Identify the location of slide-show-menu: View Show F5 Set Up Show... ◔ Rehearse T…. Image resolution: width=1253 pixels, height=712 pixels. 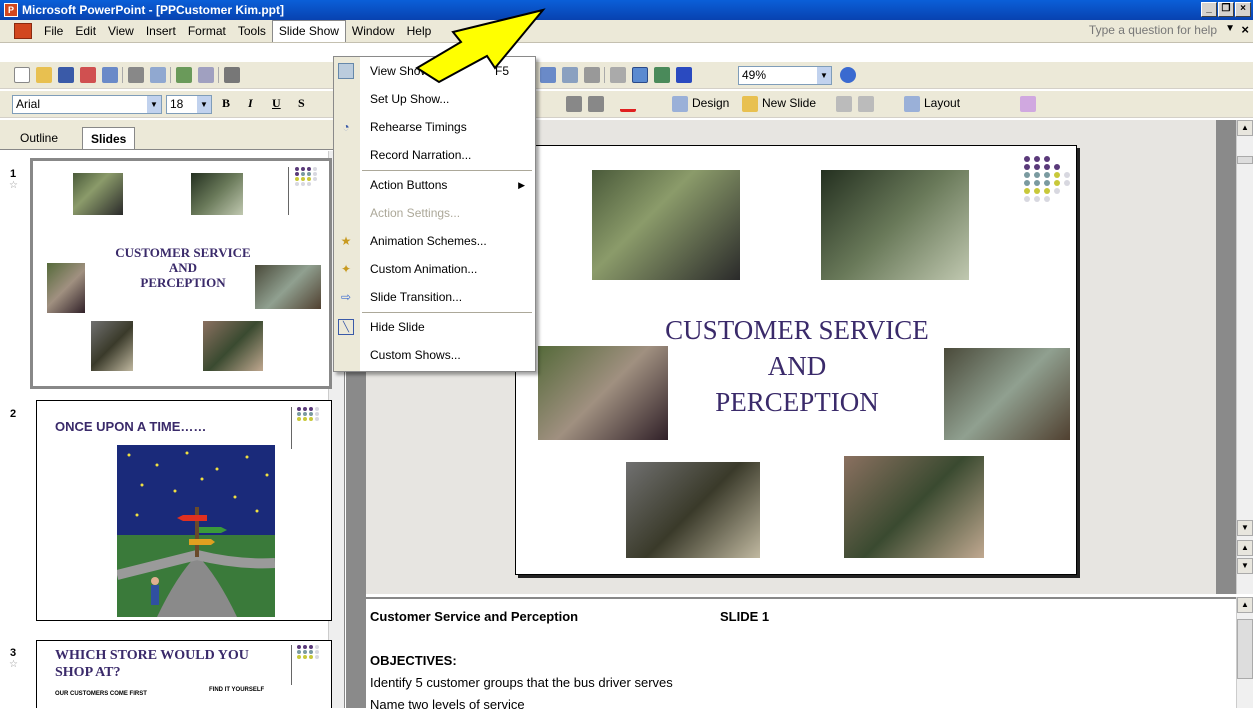
(434, 214).